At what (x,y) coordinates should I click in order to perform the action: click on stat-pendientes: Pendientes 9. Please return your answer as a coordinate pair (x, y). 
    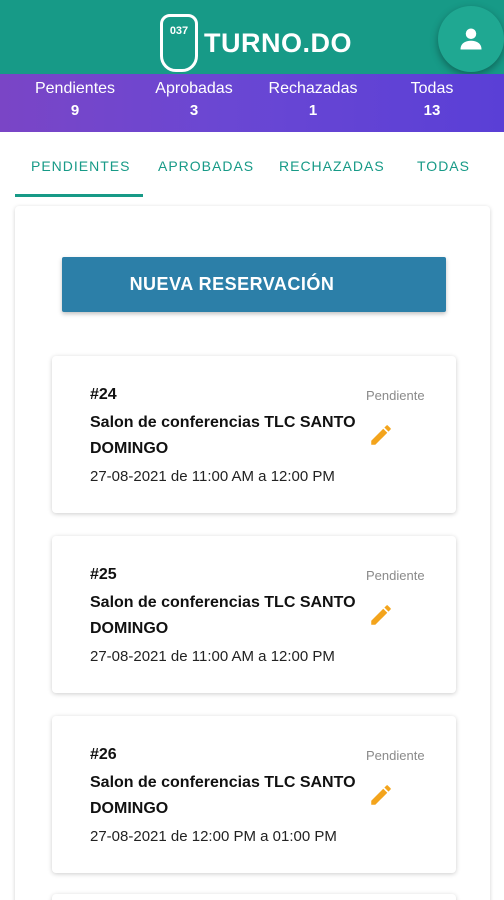
    Looking at the image, I should click on (75, 99).